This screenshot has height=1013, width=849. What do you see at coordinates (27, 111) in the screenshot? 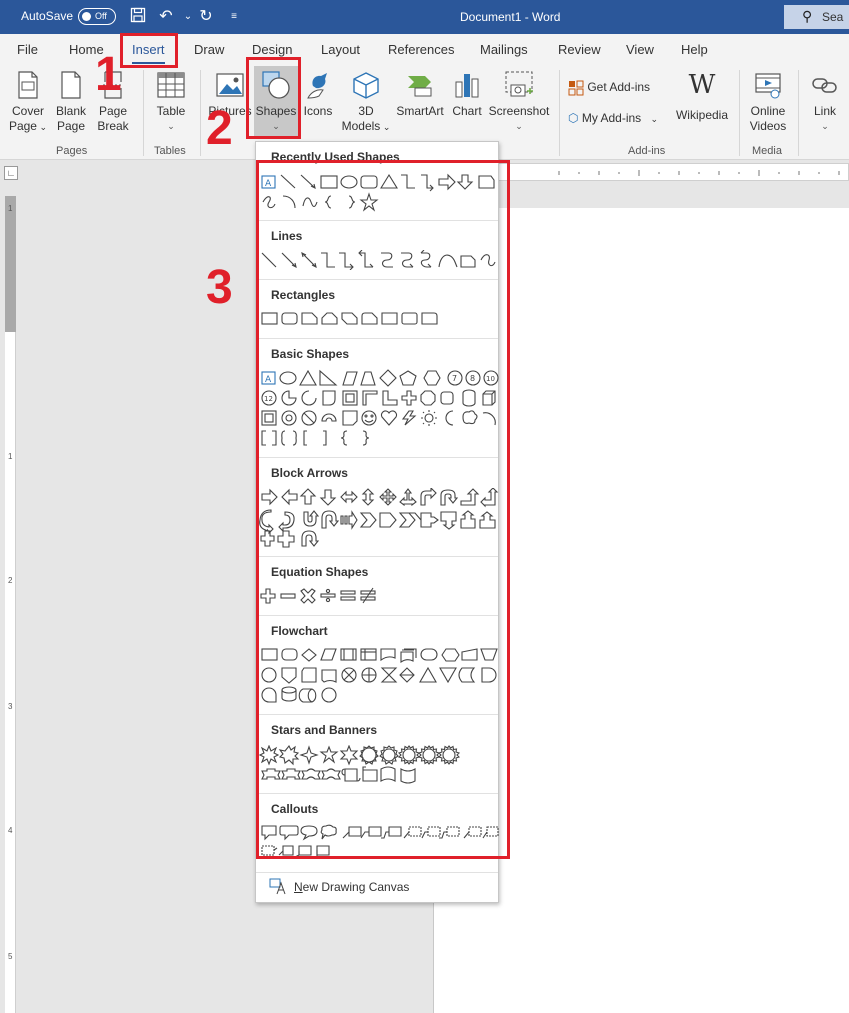
I see `cover-page-line1: Cover` at bounding box center [27, 111].